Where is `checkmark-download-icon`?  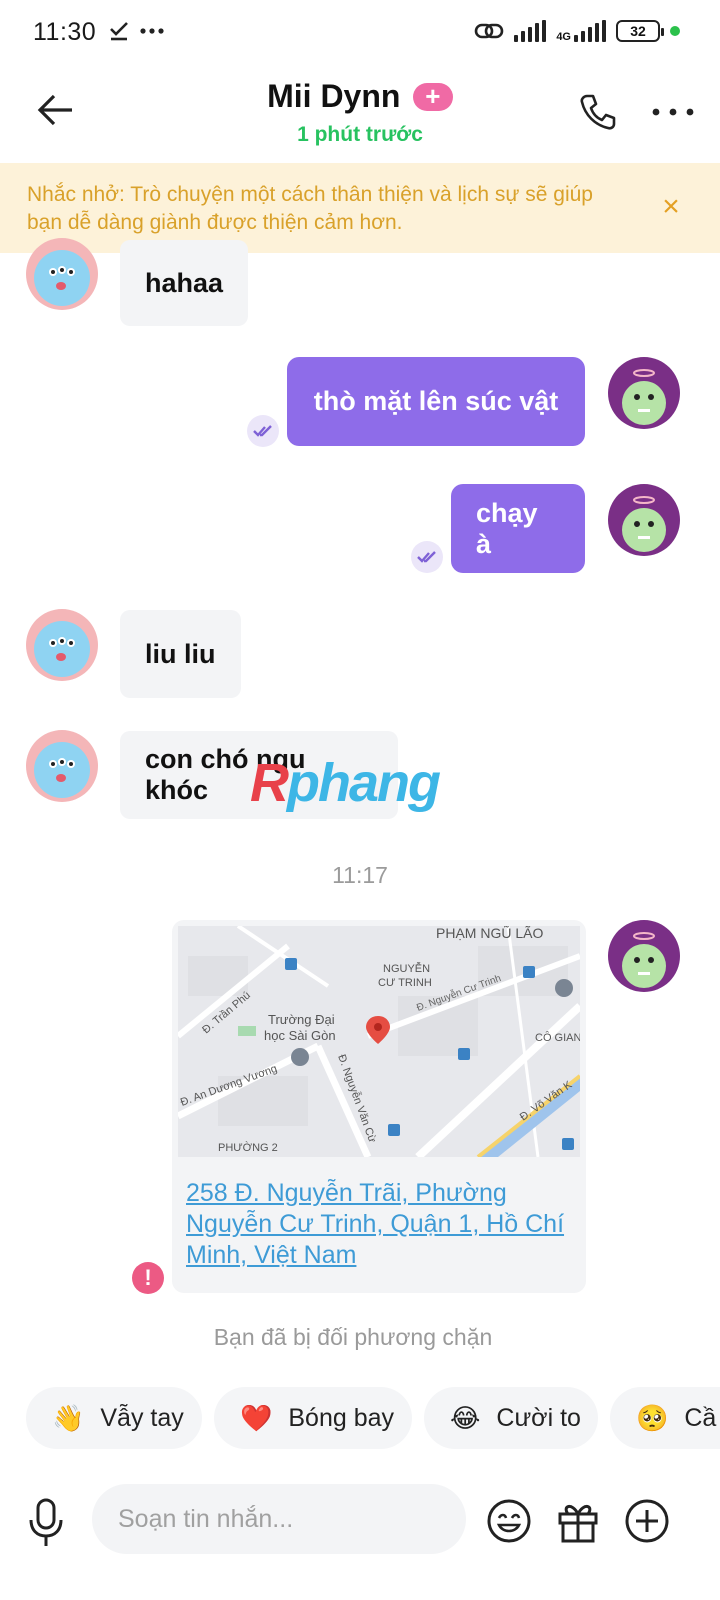 checkmark-download-icon is located at coordinates (119, 31).